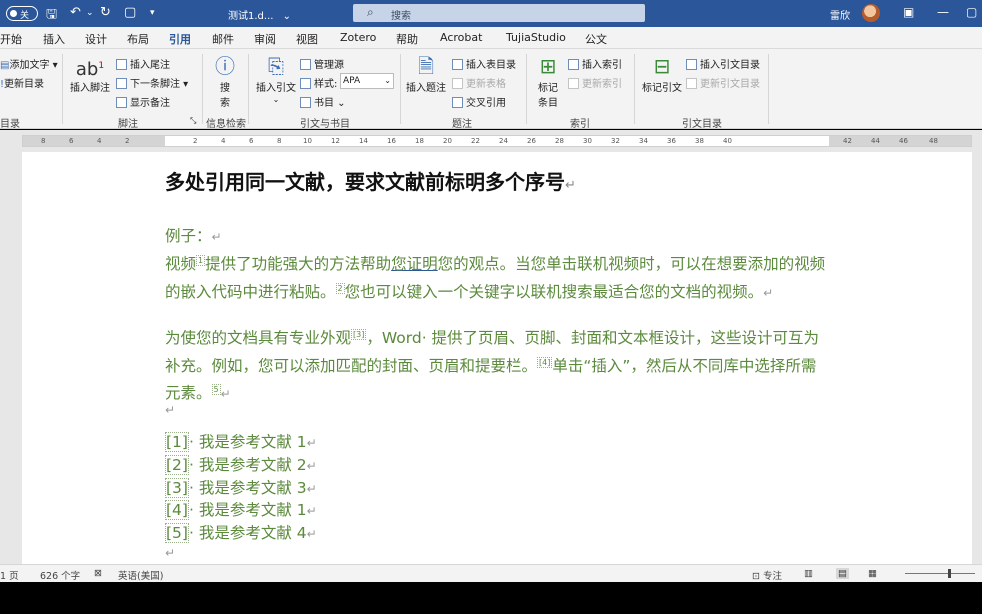 The height and width of the screenshot is (614, 982). What do you see at coordinates (498, 410) in the screenshot?
I see `empty-paragraph: ↵` at bounding box center [498, 410].